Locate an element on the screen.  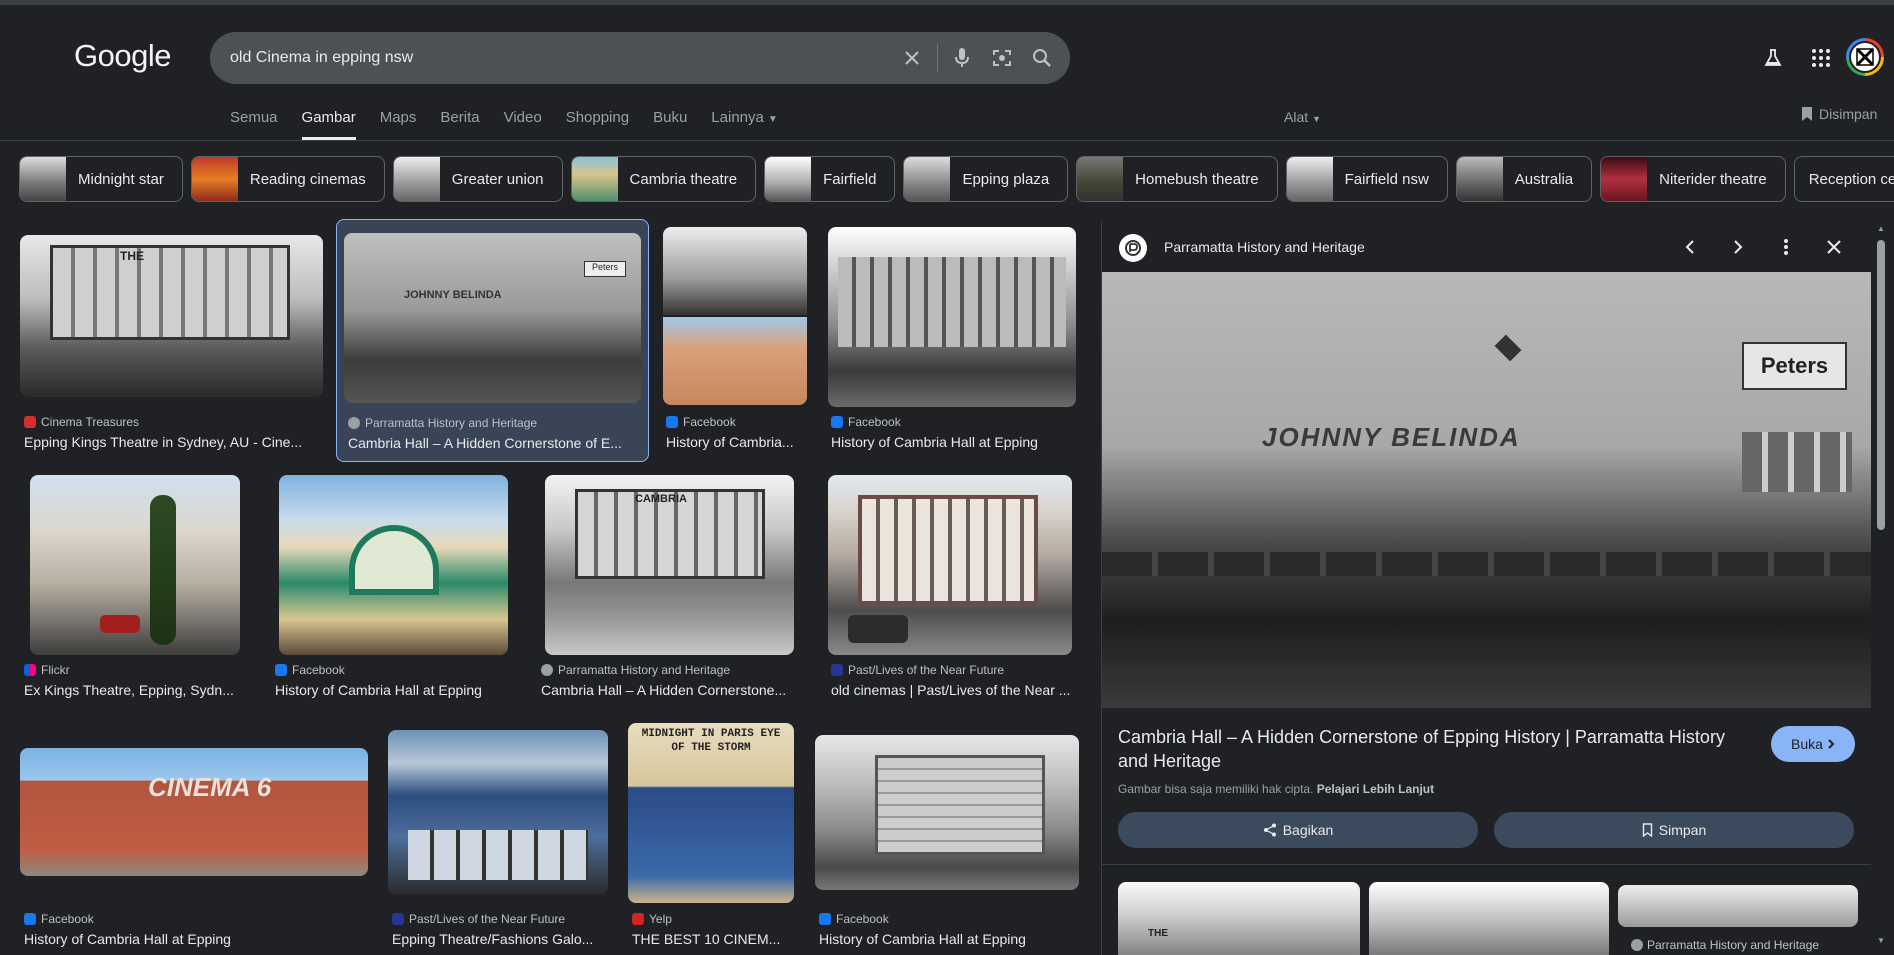
tab-berita: Berita is located at coordinates (459, 124).